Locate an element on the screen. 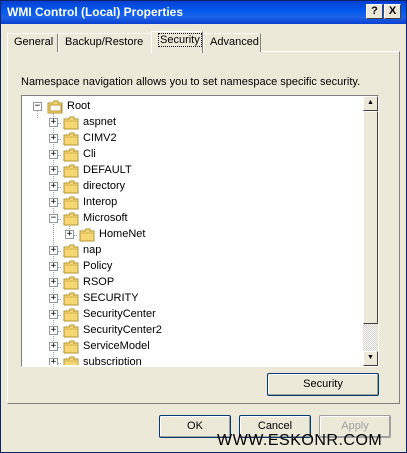  tree-node-microsoft: − Microsoft is located at coordinates (173, 219).